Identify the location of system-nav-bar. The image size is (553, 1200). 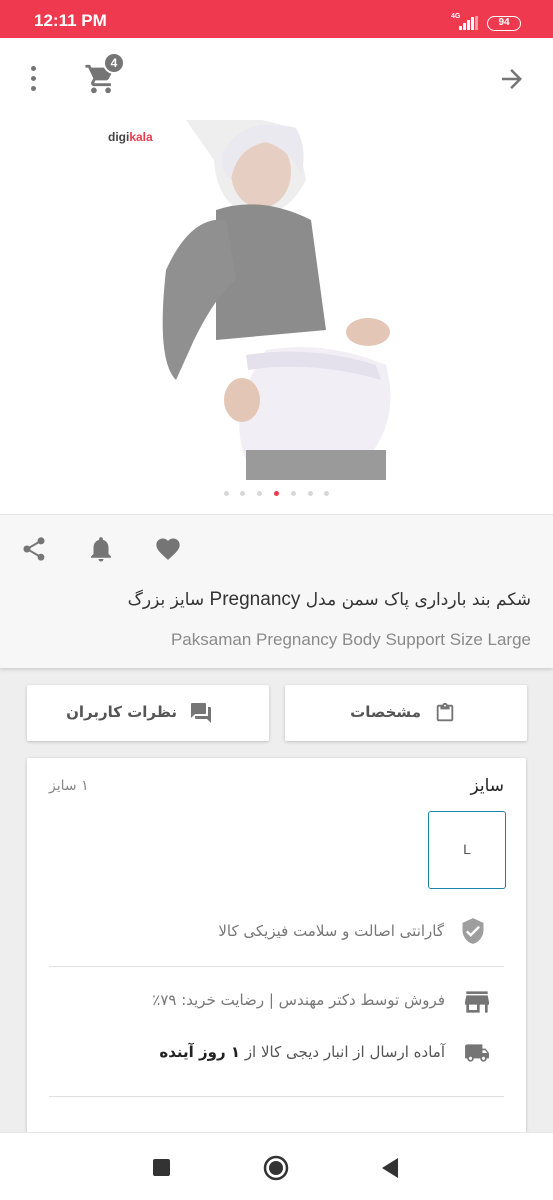
(276, 1166).